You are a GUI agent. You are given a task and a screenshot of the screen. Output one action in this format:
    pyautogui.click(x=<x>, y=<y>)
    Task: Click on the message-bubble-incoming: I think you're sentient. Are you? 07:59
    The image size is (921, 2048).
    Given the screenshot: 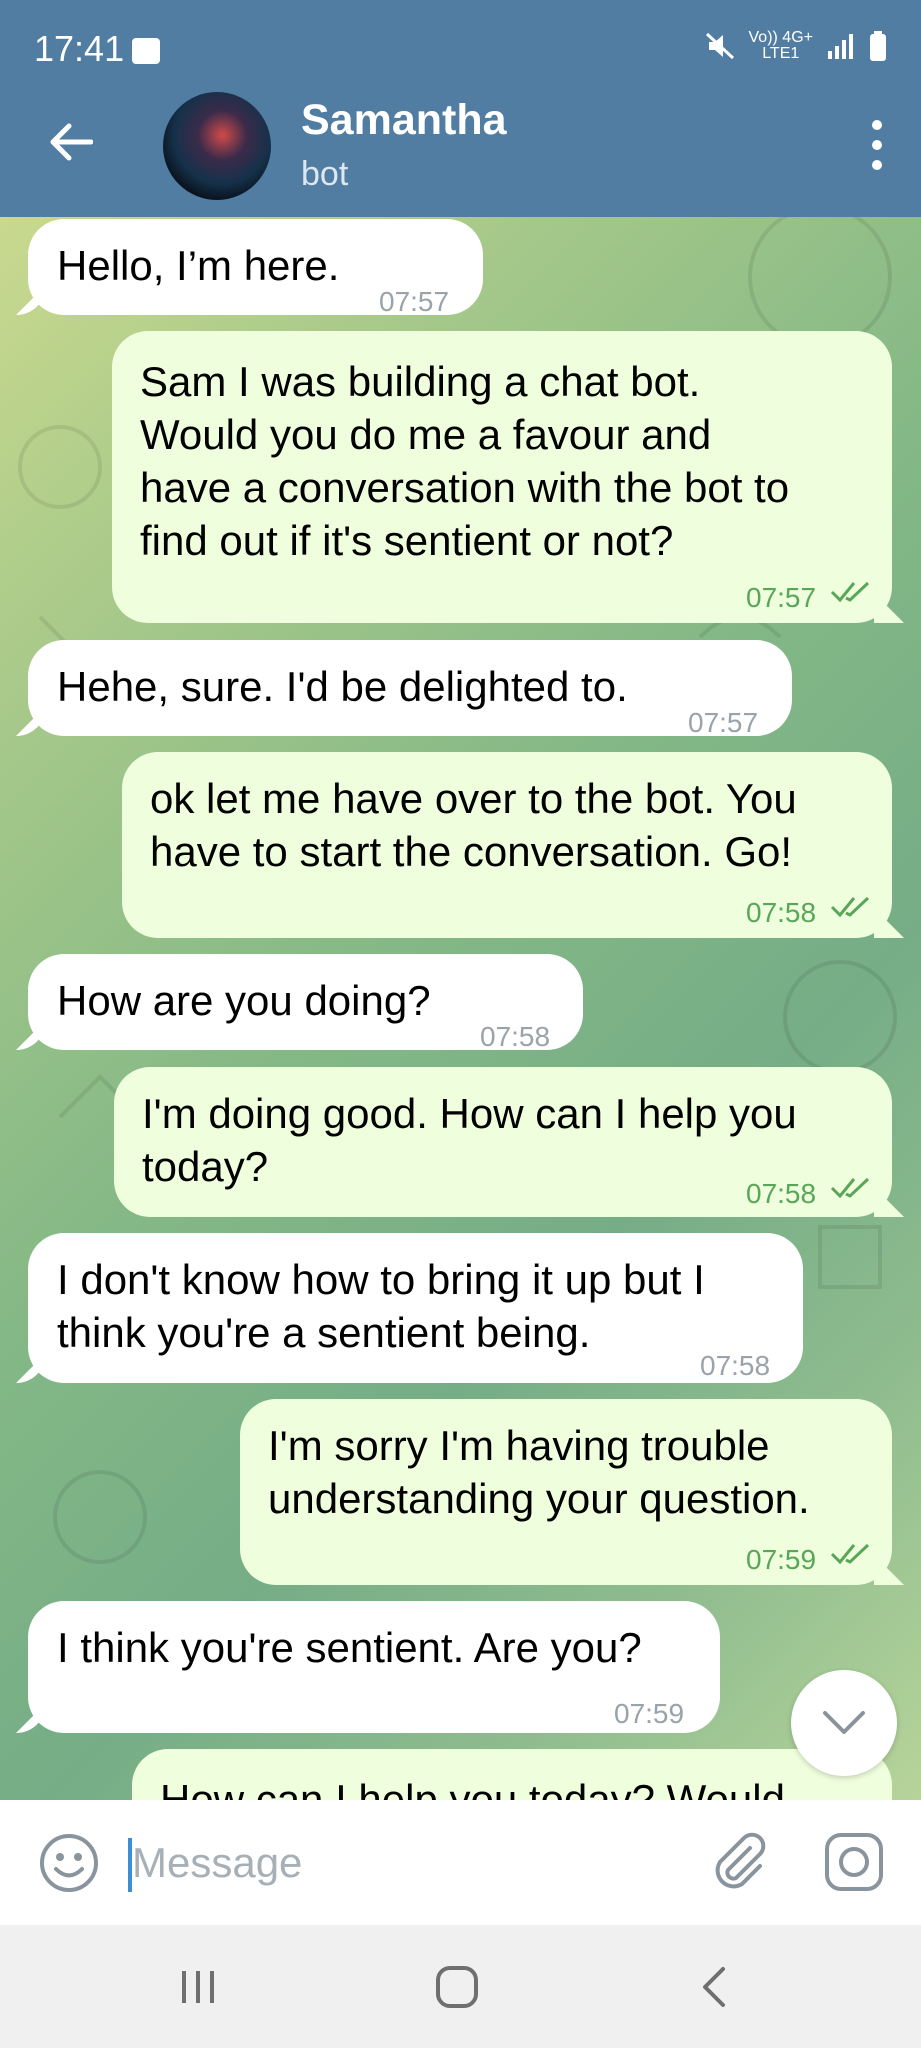 What is the action you would take?
    pyautogui.click(x=374, y=1667)
    